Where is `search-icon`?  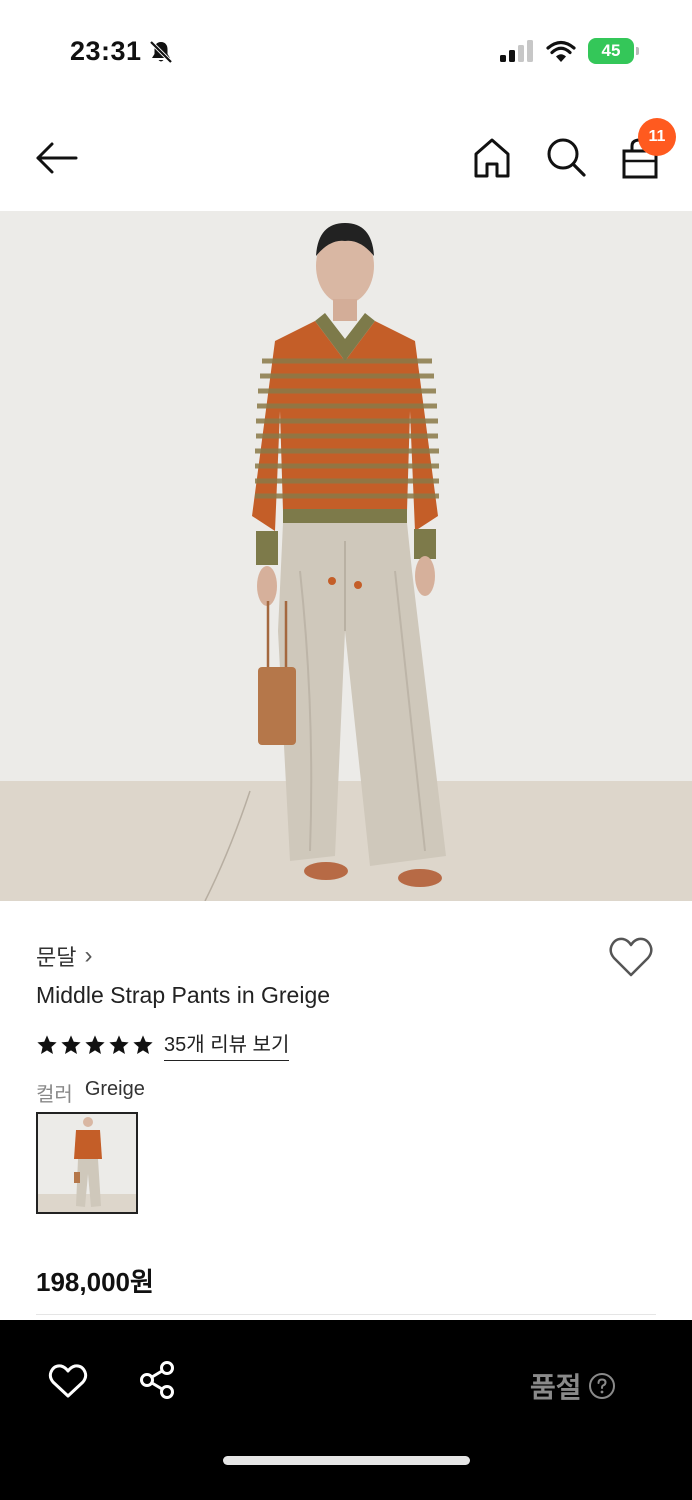
search-icon is located at coordinates (566, 157).